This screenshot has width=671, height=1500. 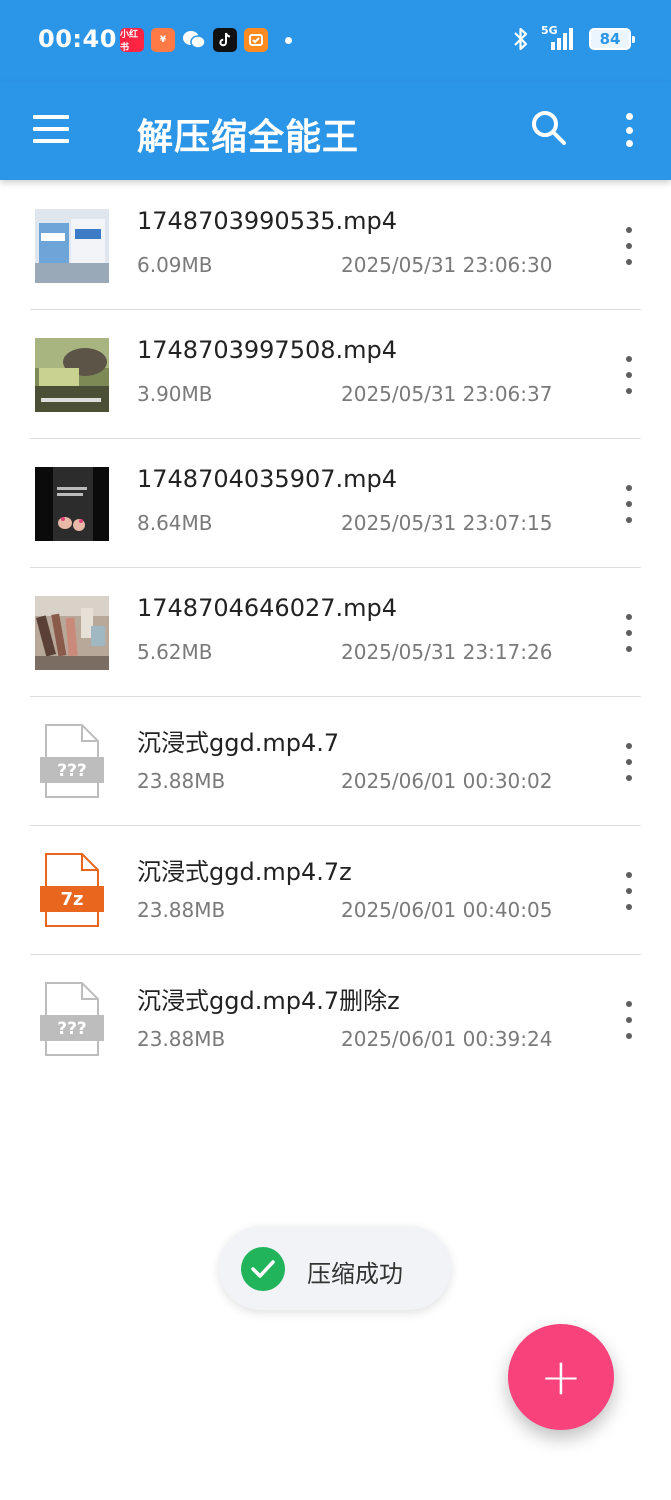 What do you see at coordinates (248, 137) in the screenshot?
I see `app-title: 解压缩全能王` at bounding box center [248, 137].